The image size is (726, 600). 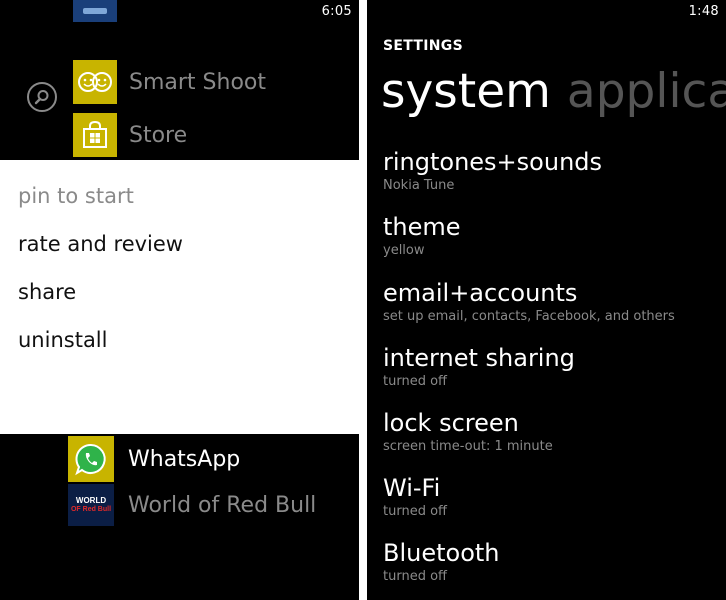 I want to click on search-icon, so click(x=41, y=97).